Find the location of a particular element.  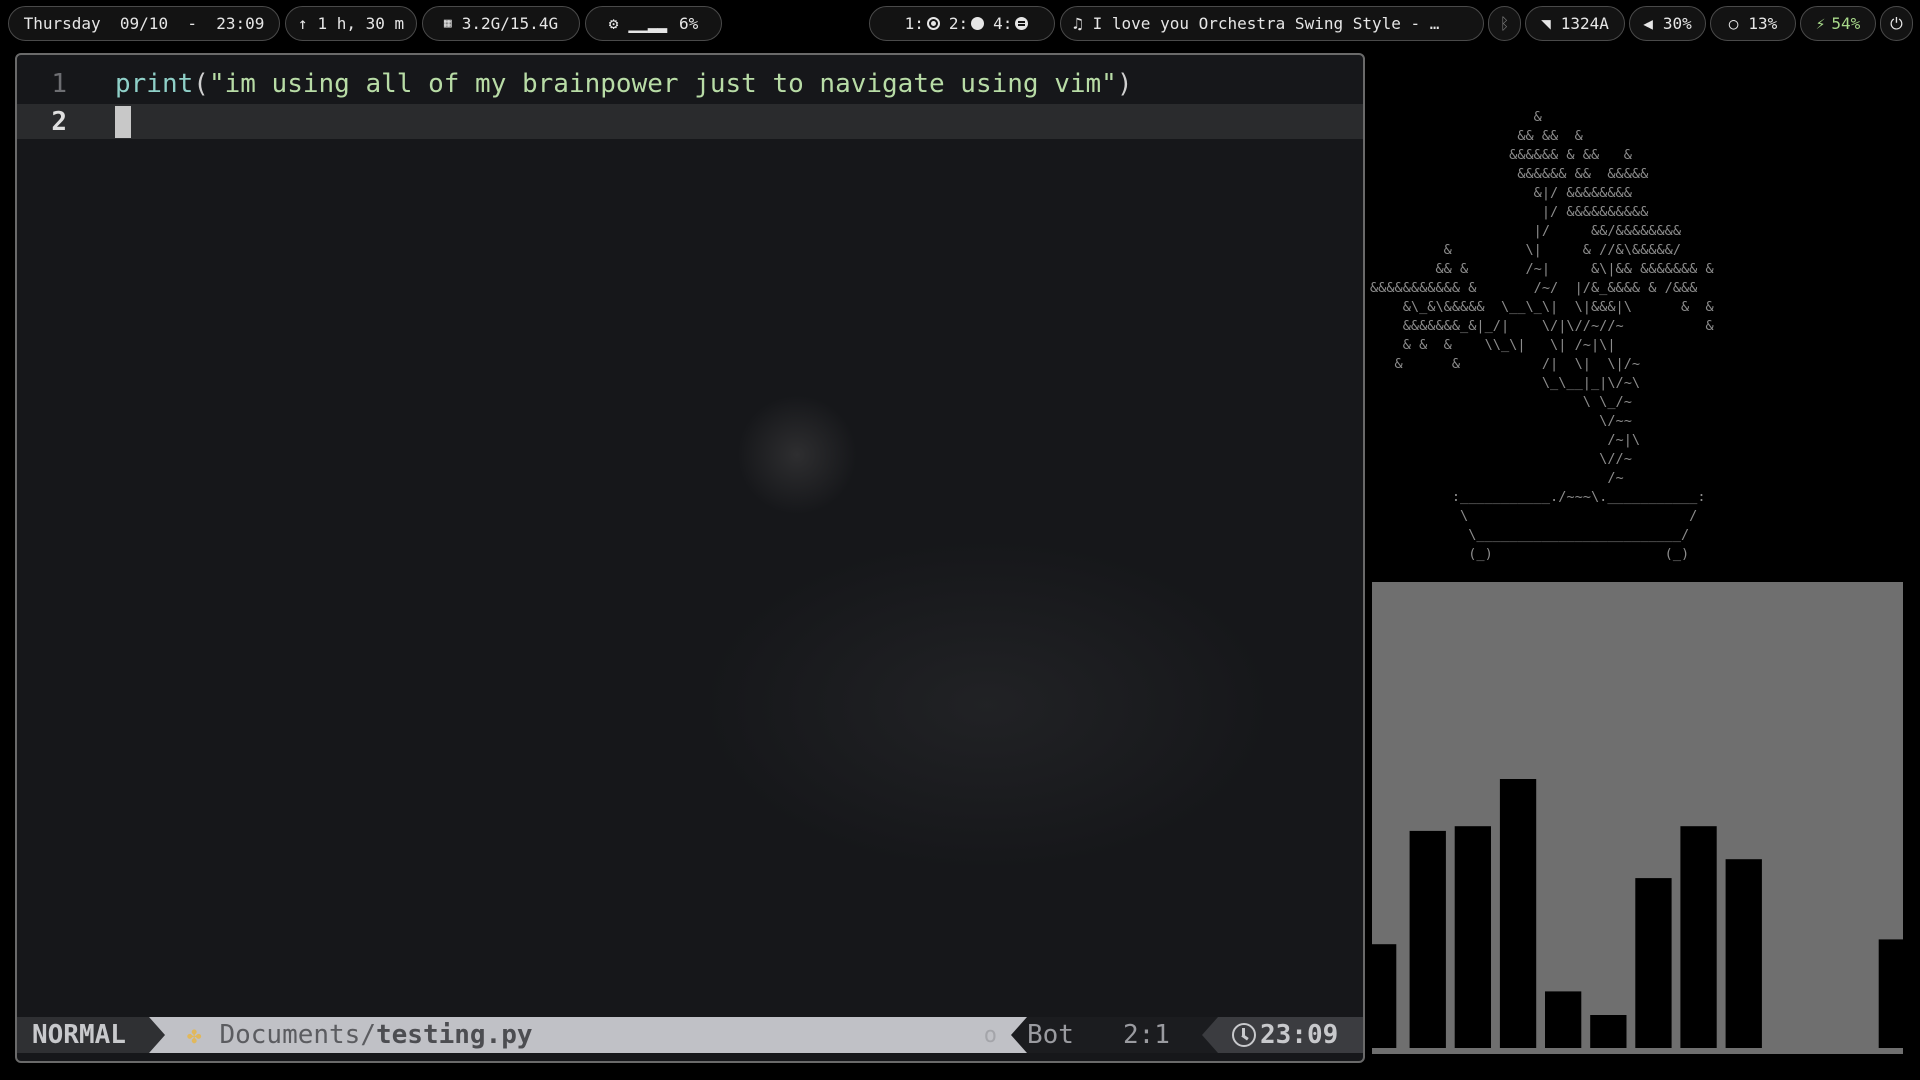

wallpaper-shape is located at coordinates (987, 705).